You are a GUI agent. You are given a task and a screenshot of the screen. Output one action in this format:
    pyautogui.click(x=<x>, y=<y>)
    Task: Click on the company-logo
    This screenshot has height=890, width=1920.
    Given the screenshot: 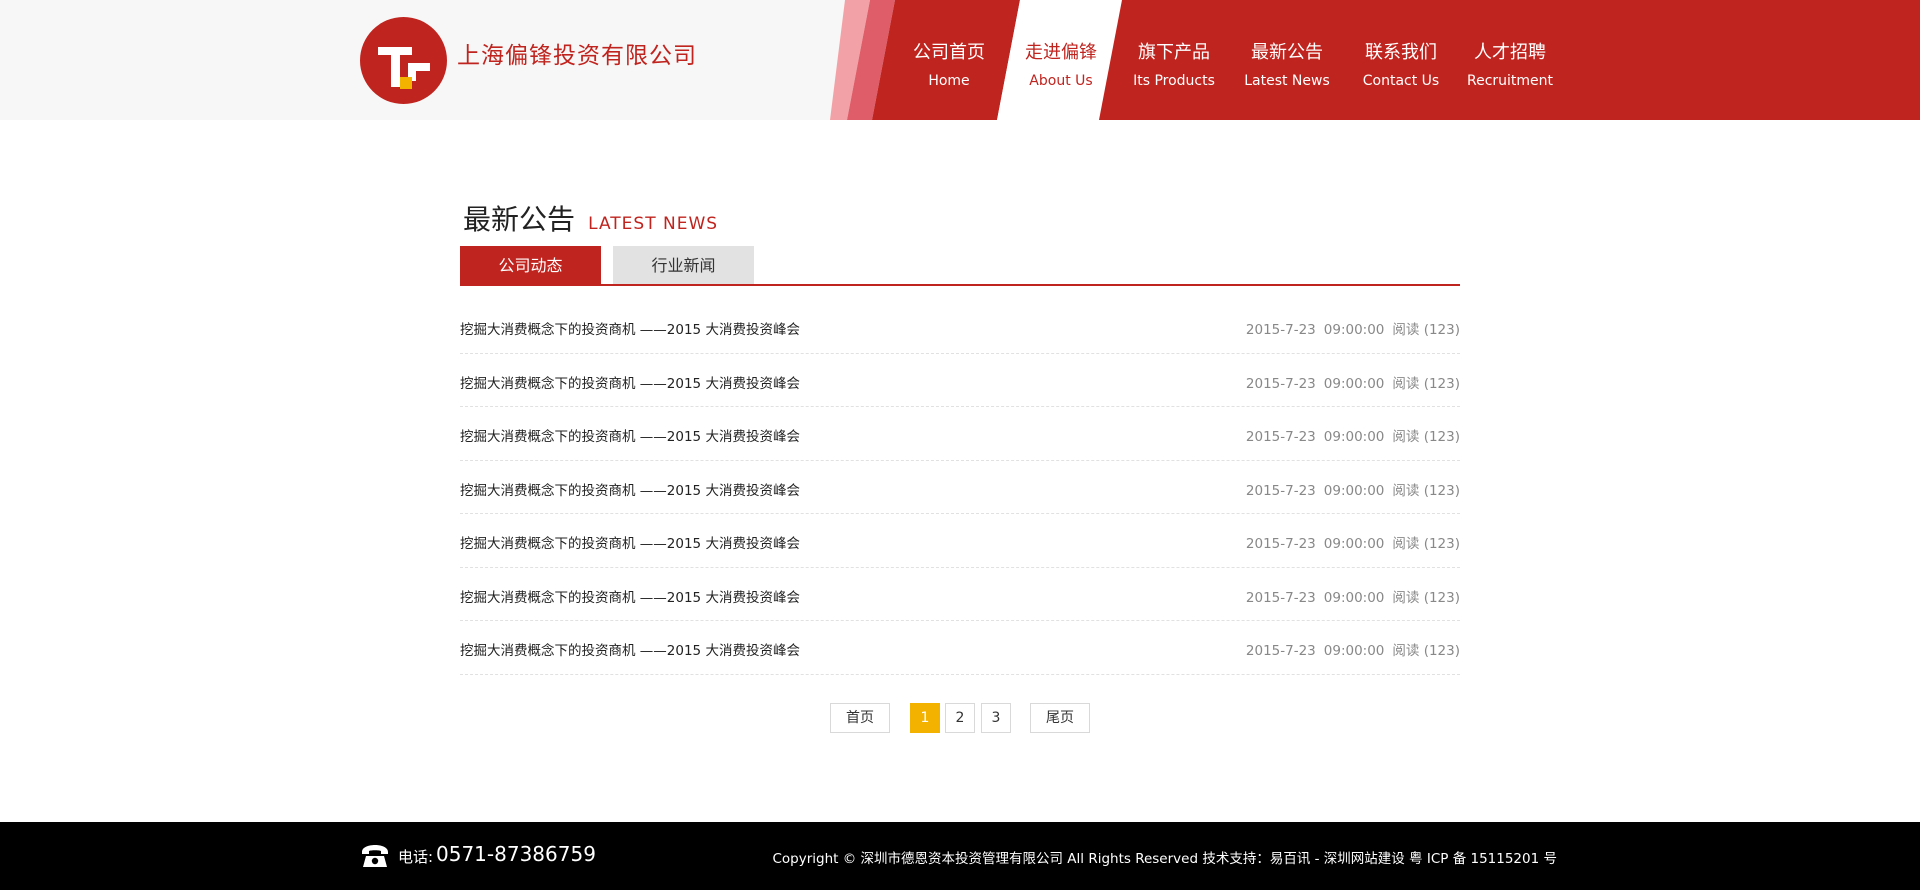 What is the action you would take?
    pyautogui.click(x=403, y=60)
    